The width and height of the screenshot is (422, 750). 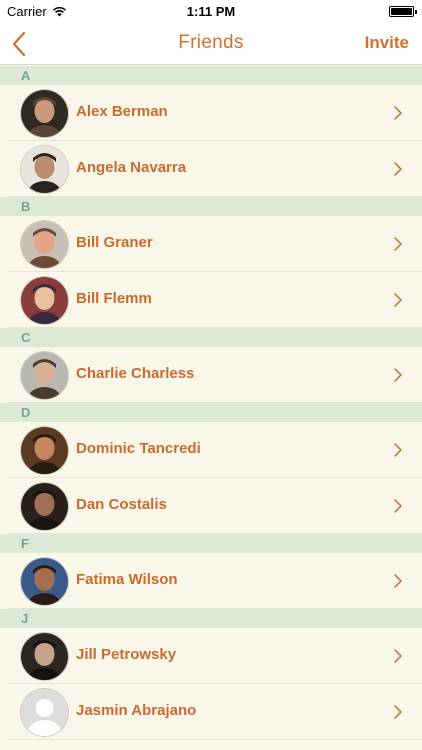 What do you see at coordinates (138, 448) in the screenshot?
I see `friend-name: Dominic Tancredi` at bounding box center [138, 448].